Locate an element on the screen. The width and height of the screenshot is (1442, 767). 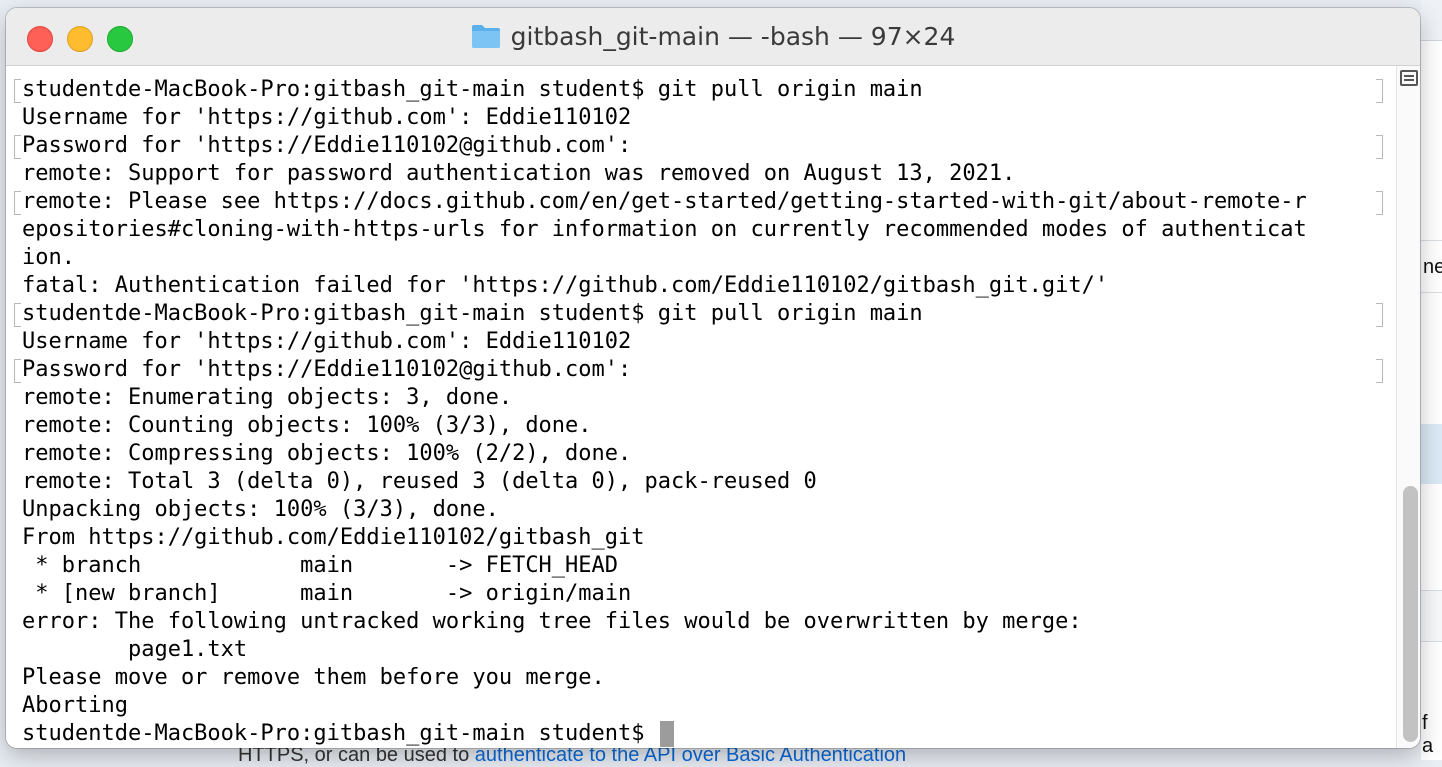
terminal-line: Aborting is located at coordinates (75, 705).